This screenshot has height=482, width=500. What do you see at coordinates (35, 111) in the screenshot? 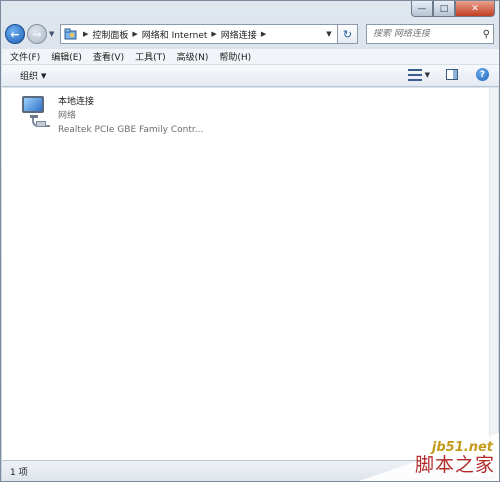
I see `network-adapter-icon` at bounding box center [35, 111].